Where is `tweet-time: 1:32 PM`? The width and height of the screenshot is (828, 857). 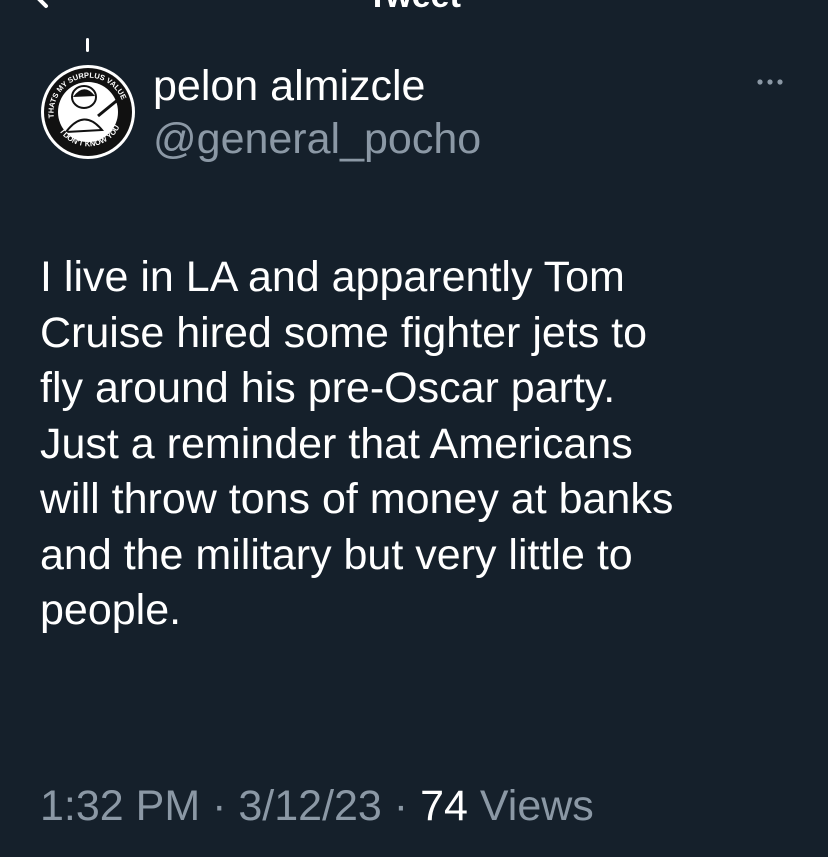 tweet-time: 1:32 PM is located at coordinates (120, 806).